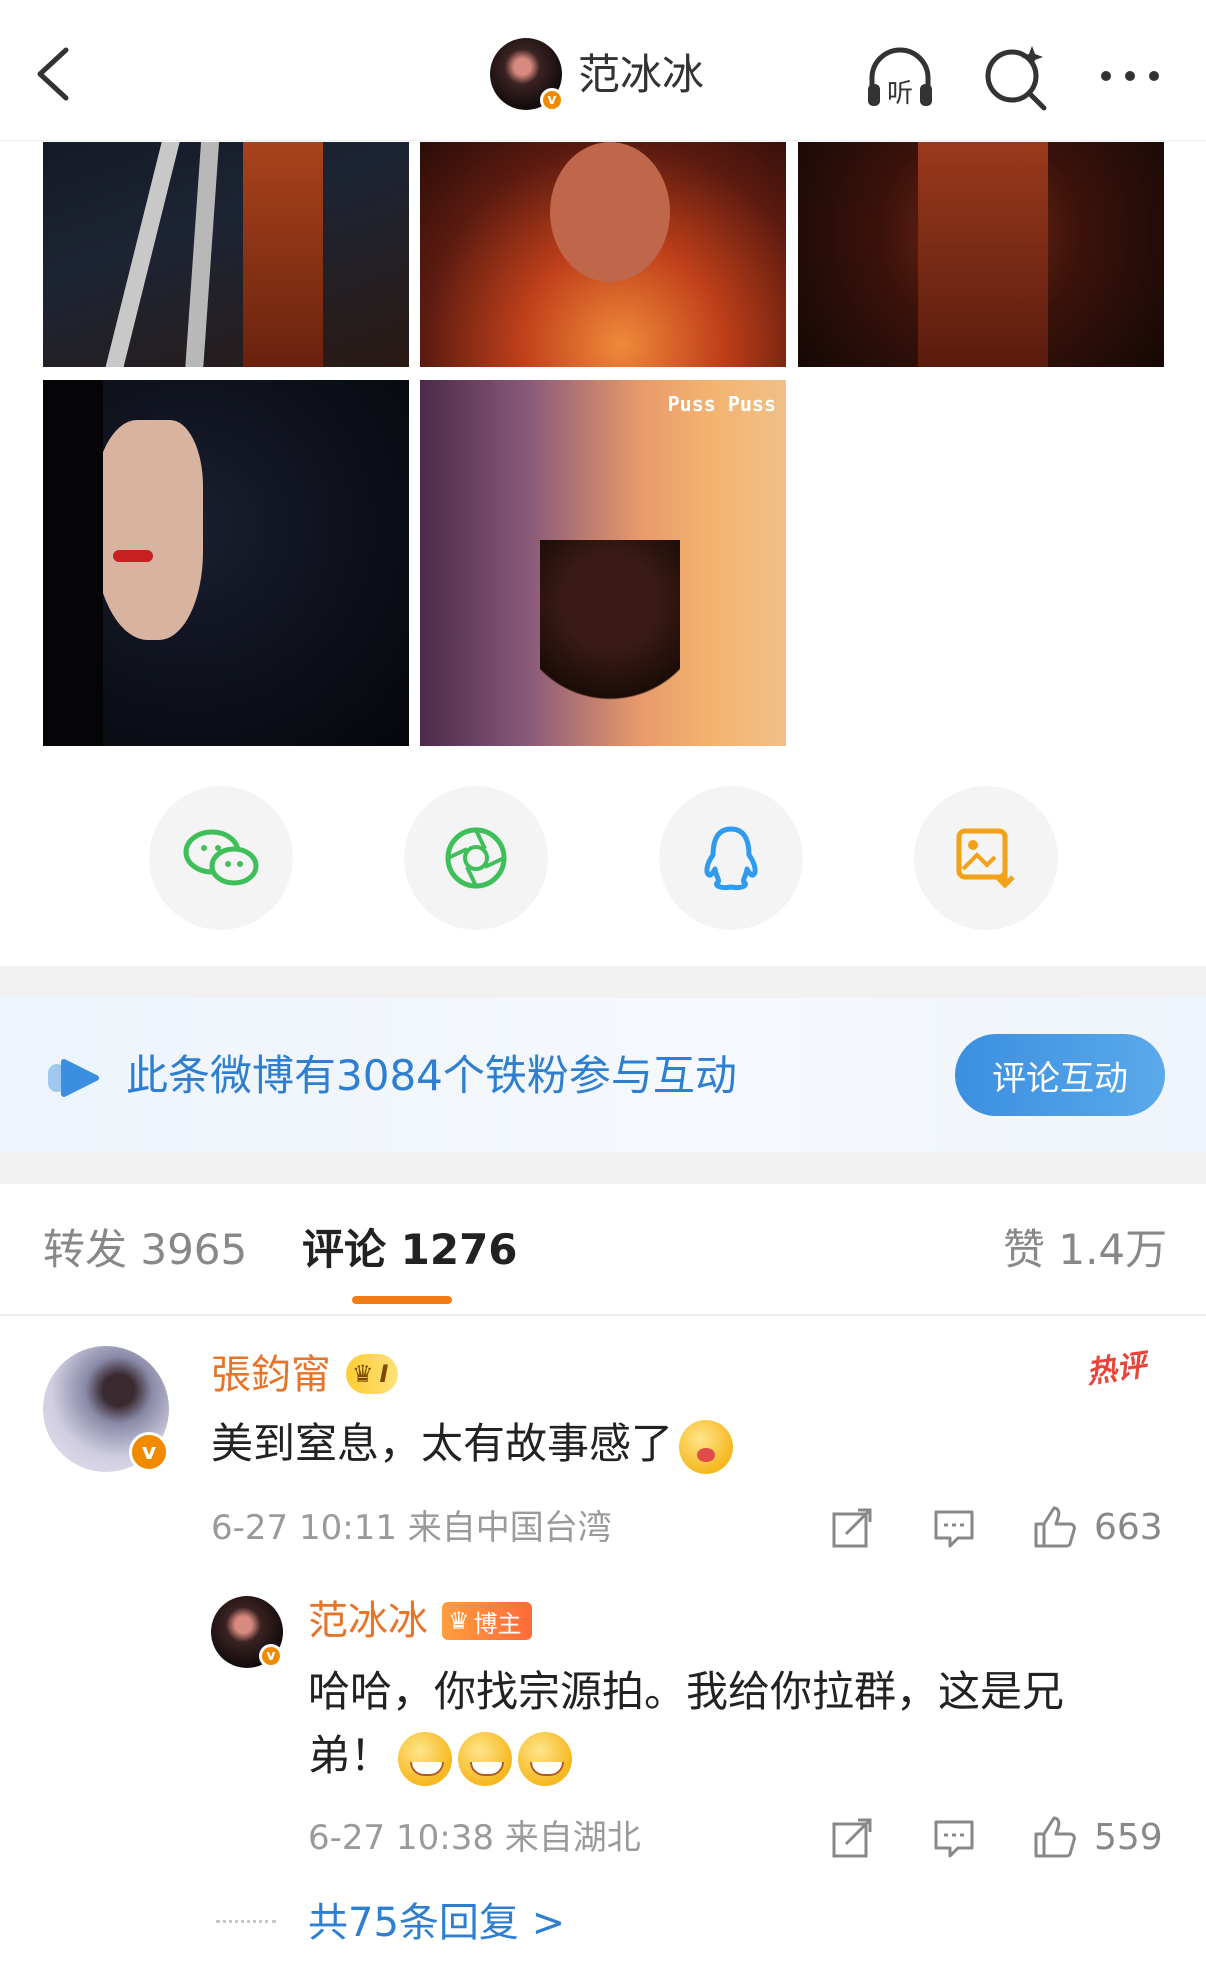 Image resolution: width=1206 pixels, height=1961 pixels. I want to click on listen-label: 听, so click(900, 94).